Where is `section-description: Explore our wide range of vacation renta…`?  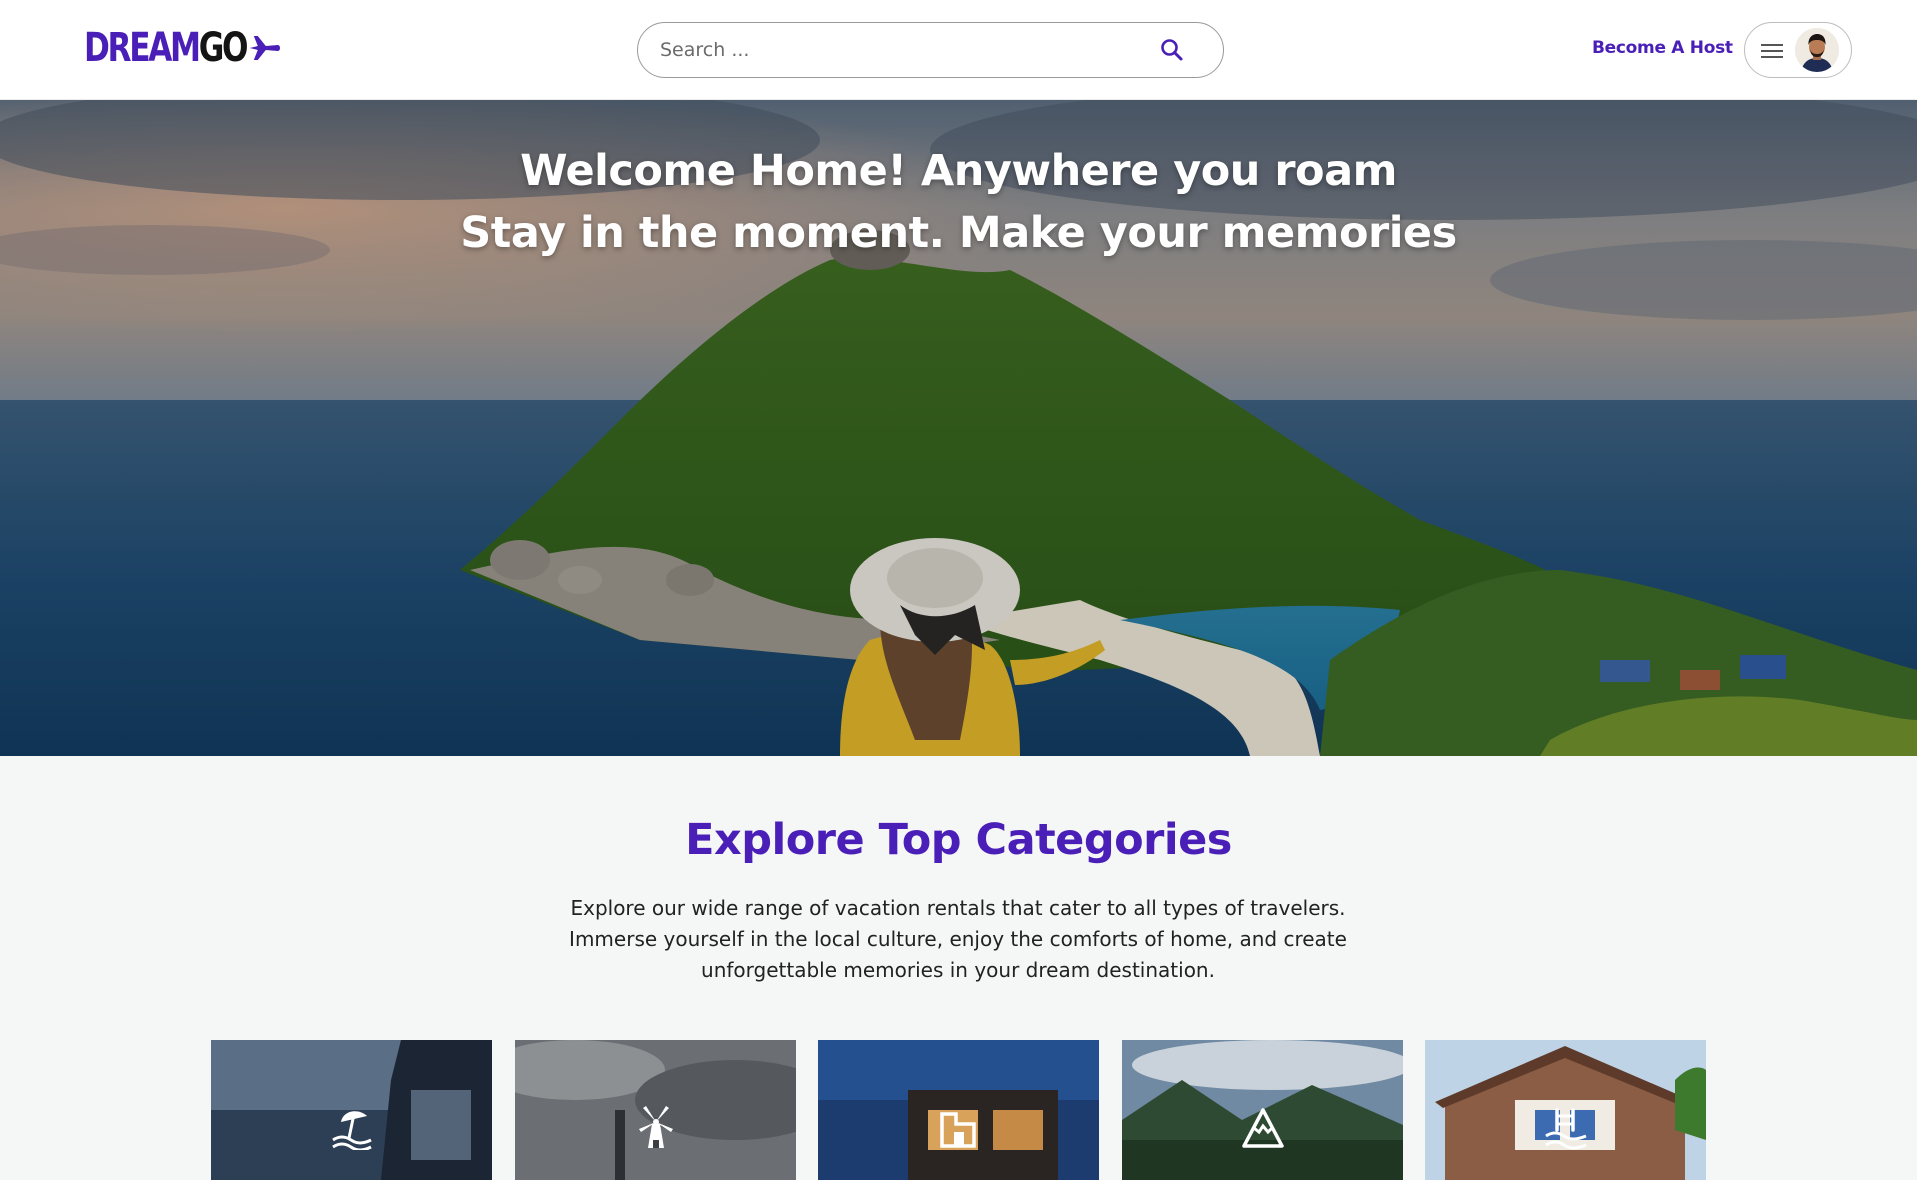 section-description: Explore our wide range of vacation renta… is located at coordinates (958, 939).